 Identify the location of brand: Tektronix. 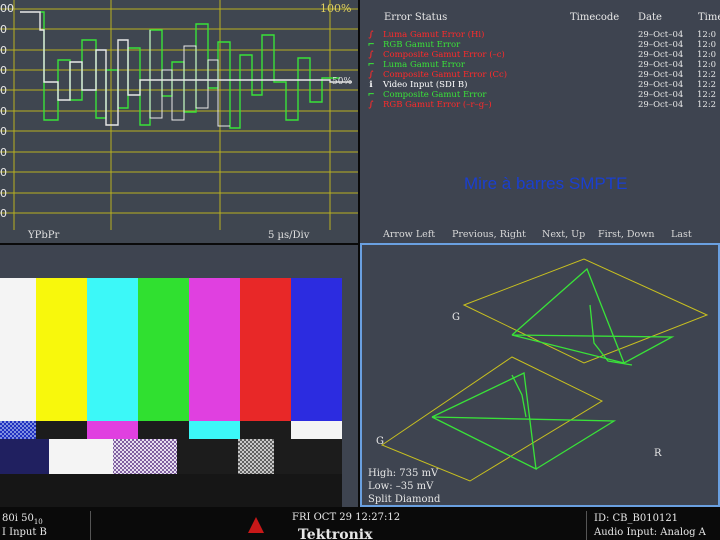
(335, 533).